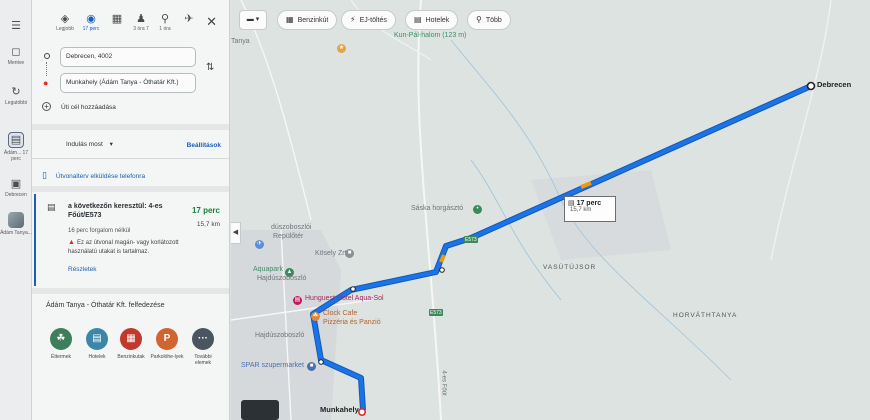  What do you see at coordinates (362, 411) in the screenshot?
I see `destination-marker` at bounding box center [362, 411].